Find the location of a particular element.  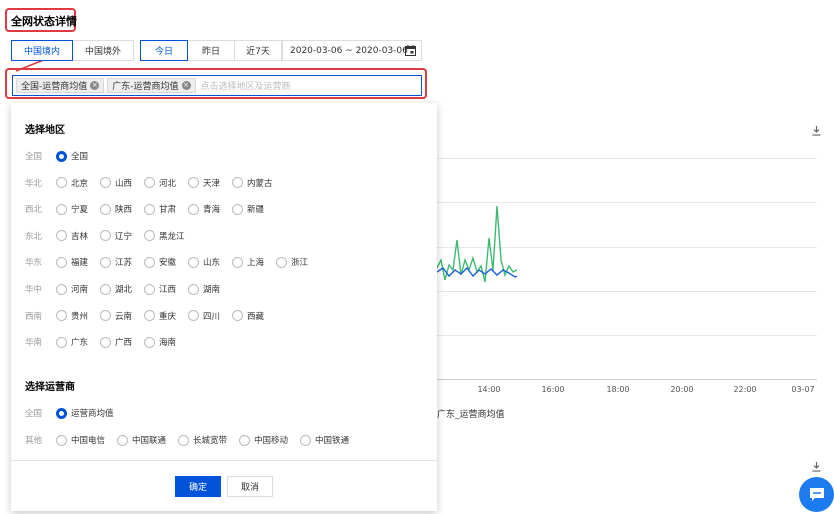

radio-label: 四川 is located at coordinates (212, 316).